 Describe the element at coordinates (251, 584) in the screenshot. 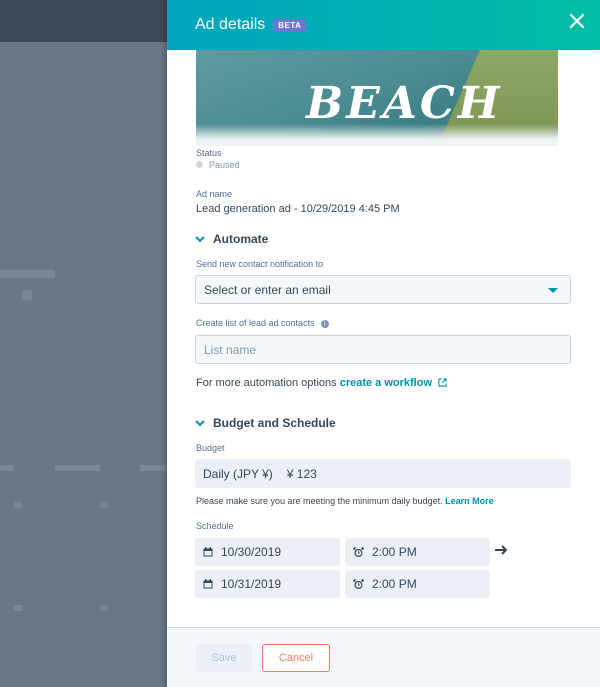

I see `end-date-value: 10/31/2019` at that location.